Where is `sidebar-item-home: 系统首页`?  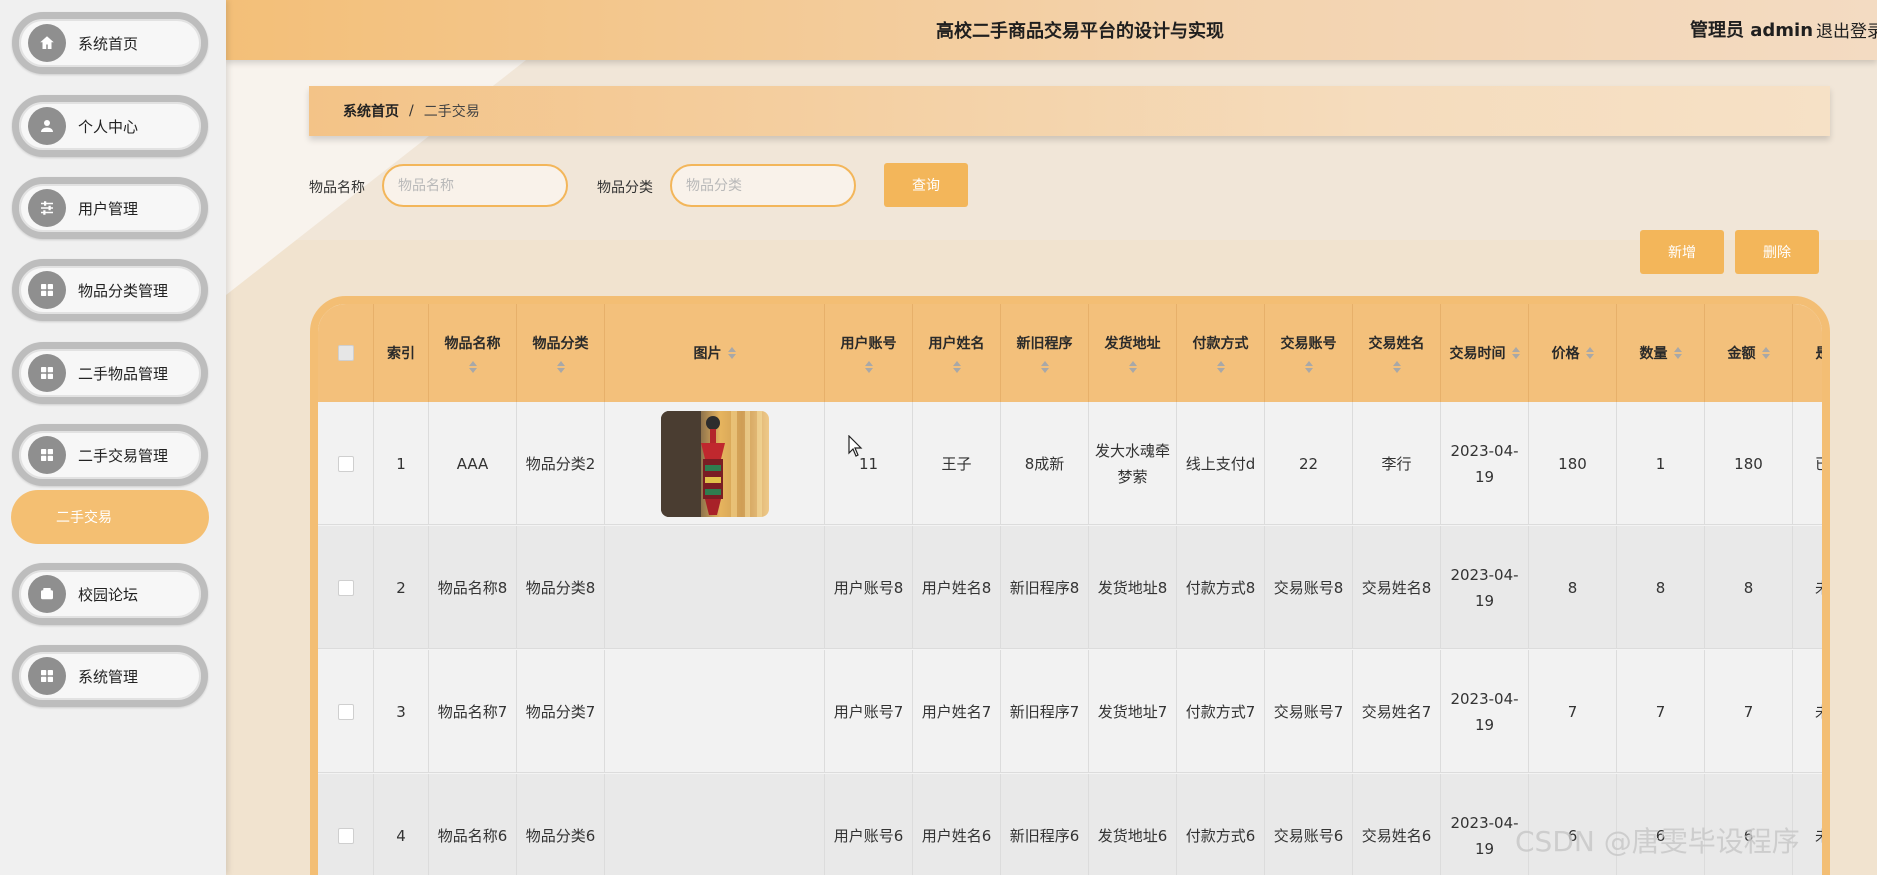 sidebar-item-home: 系统首页 is located at coordinates (110, 43).